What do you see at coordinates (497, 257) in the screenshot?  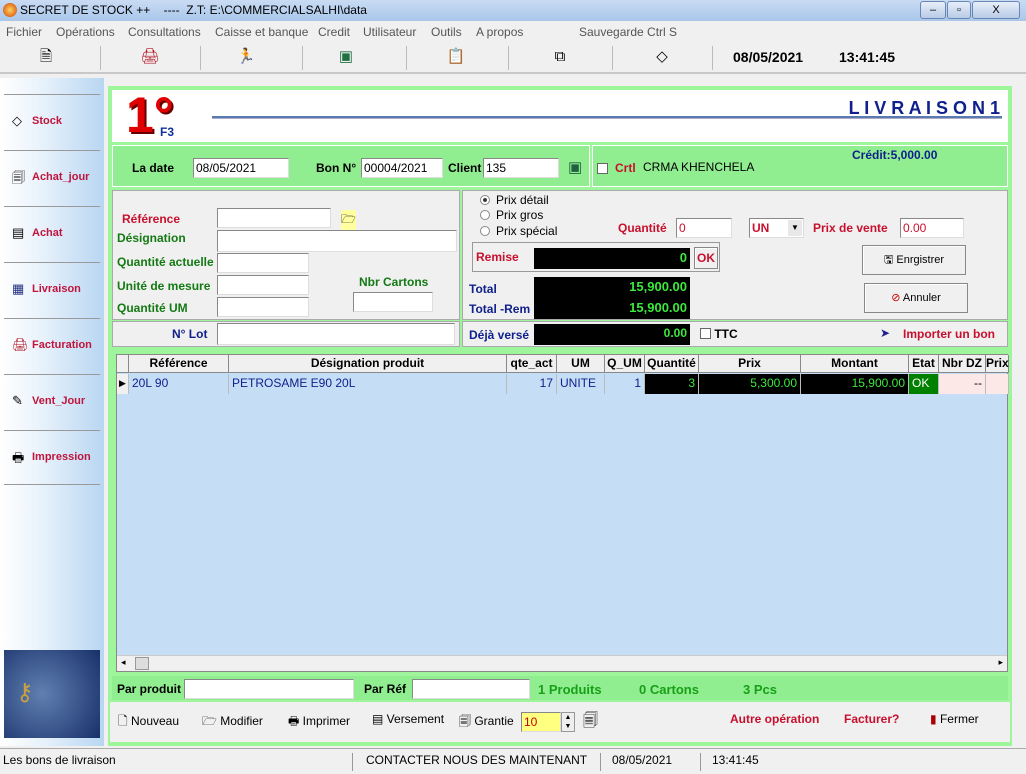 I see `remise-label: Remise` at bounding box center [497, 257].